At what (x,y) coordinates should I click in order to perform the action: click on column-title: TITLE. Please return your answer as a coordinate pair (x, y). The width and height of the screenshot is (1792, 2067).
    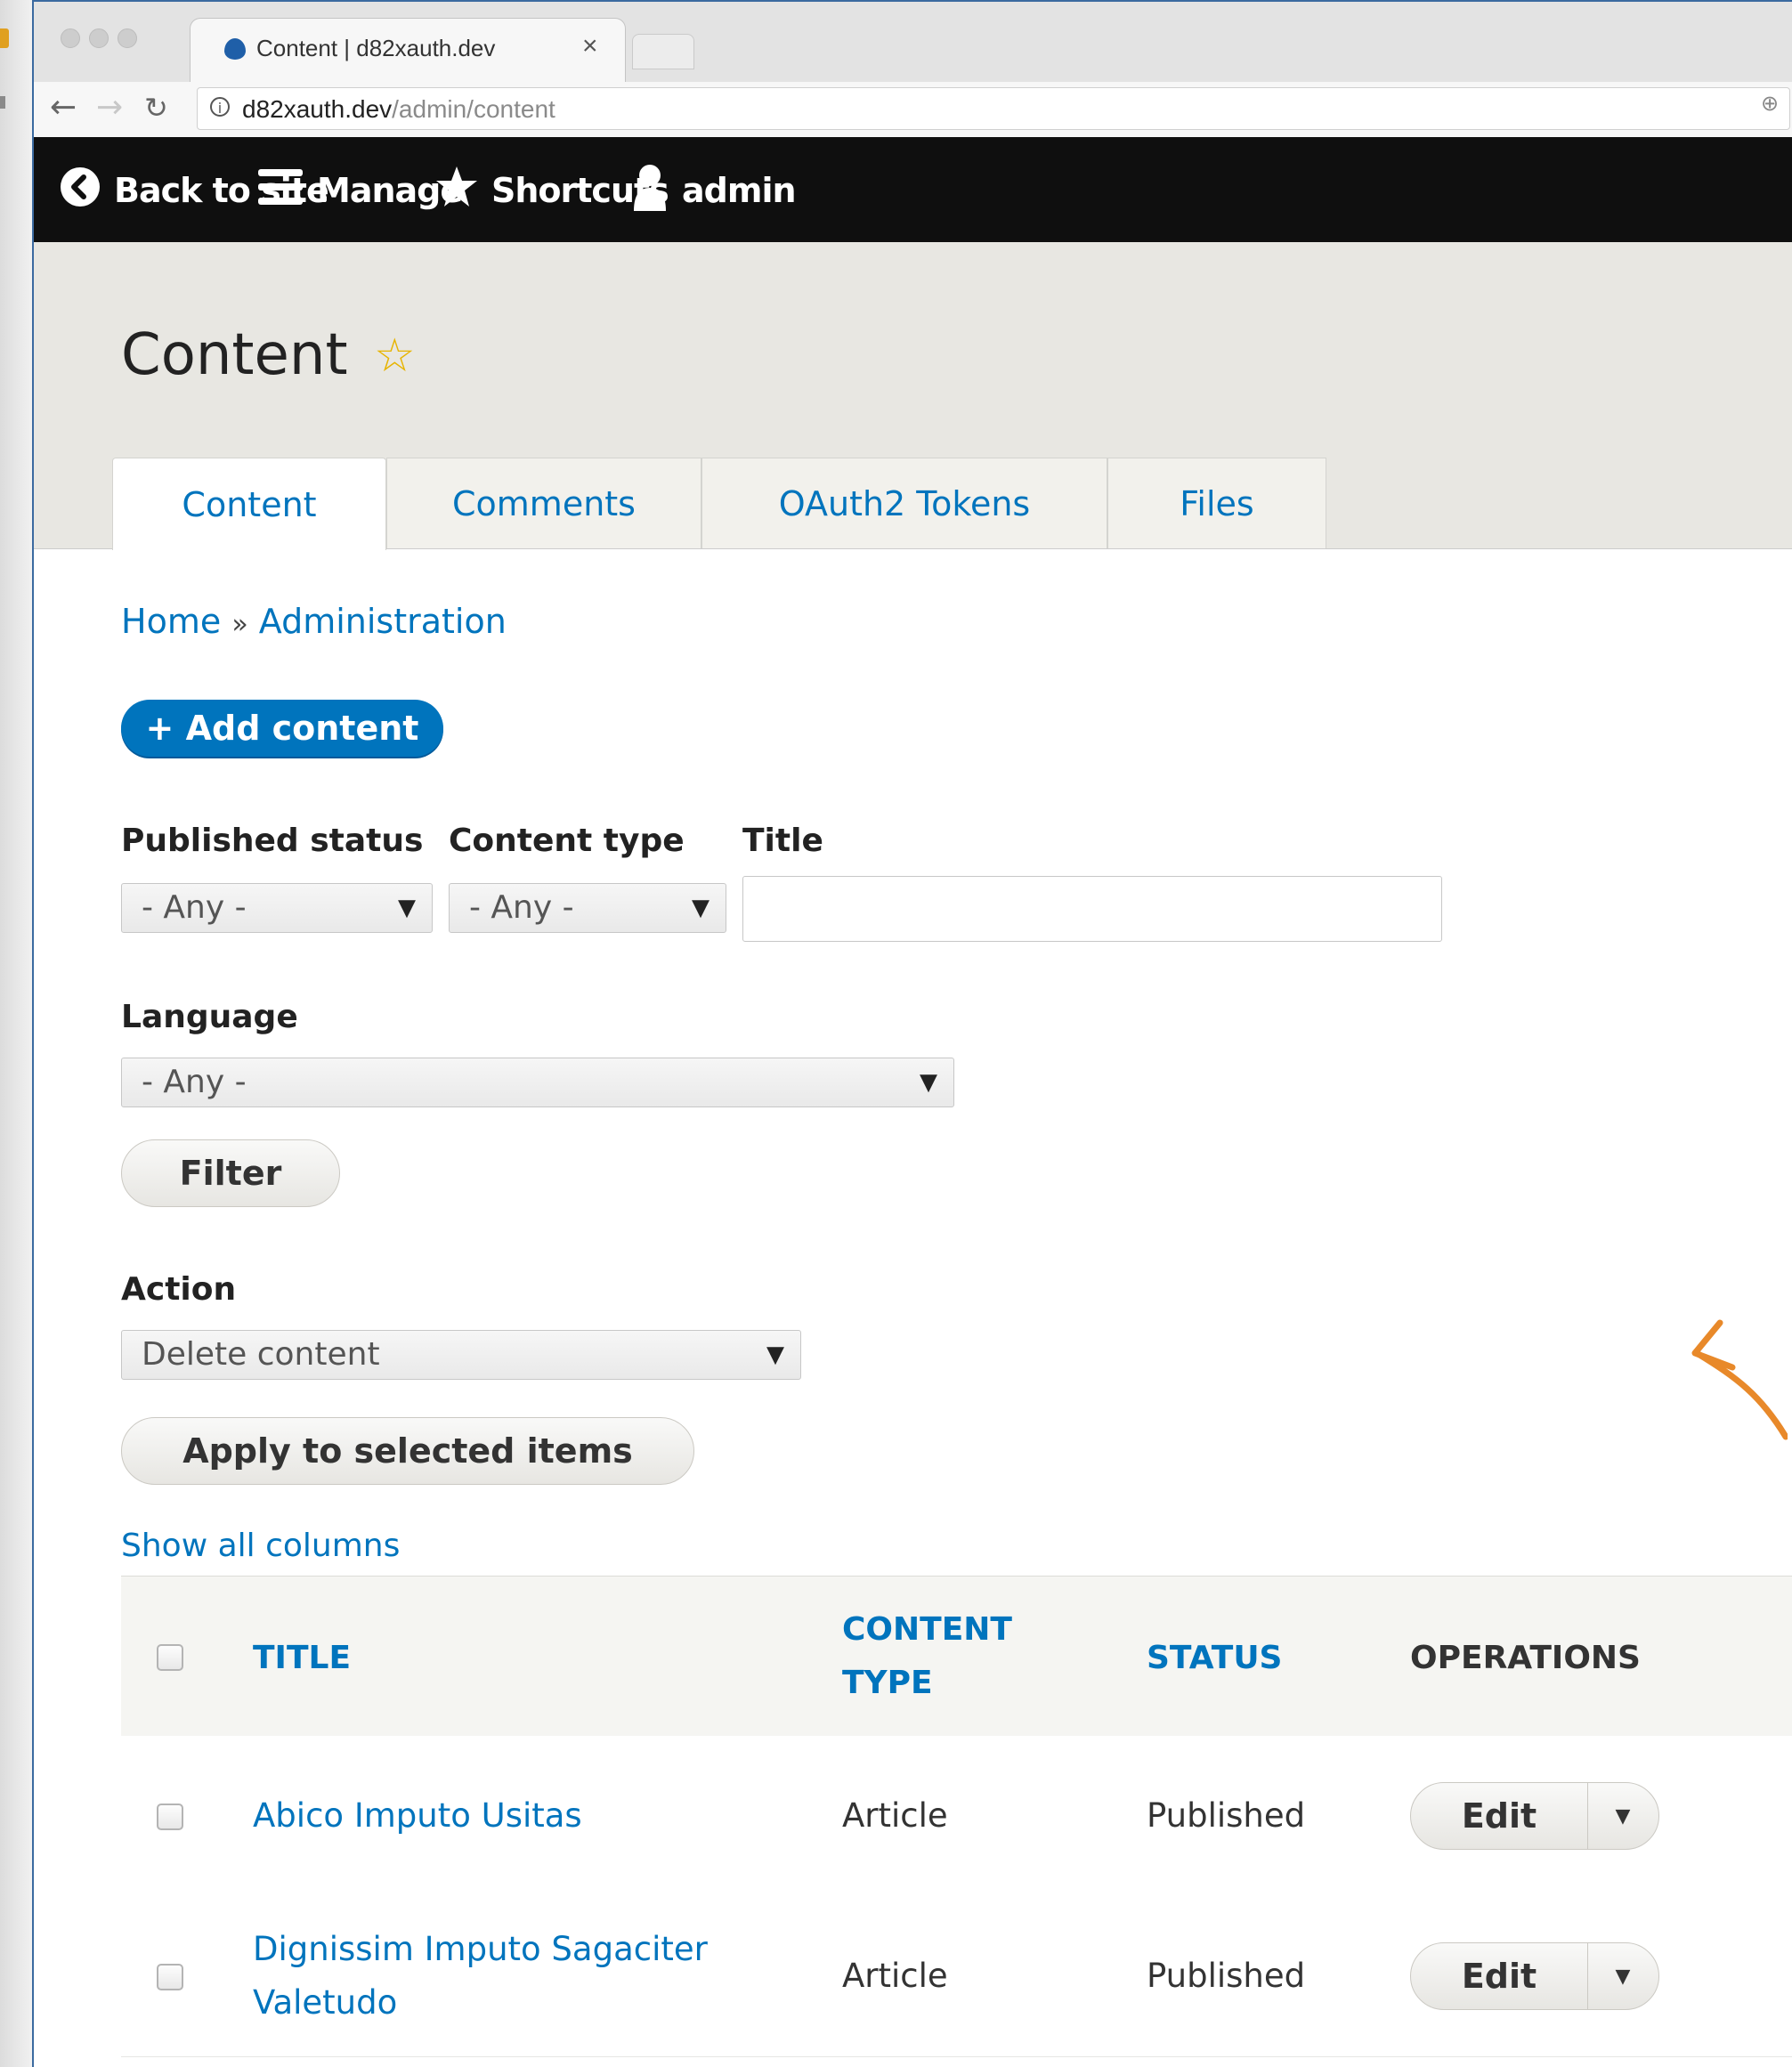
    Looking at the image, I should click on (302, 1658).